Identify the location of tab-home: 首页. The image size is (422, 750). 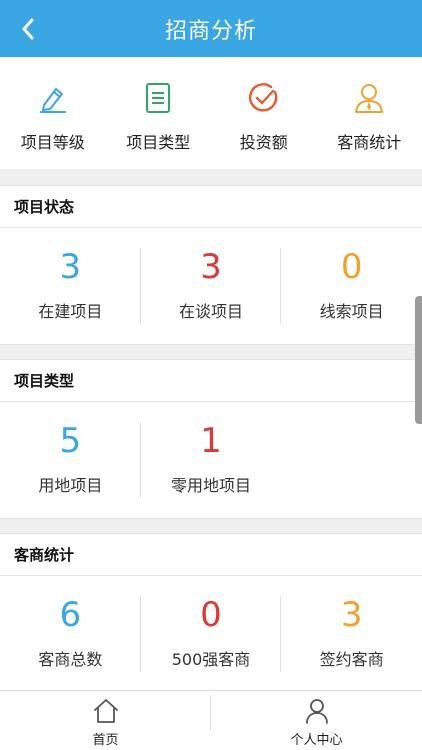
(105, 720).